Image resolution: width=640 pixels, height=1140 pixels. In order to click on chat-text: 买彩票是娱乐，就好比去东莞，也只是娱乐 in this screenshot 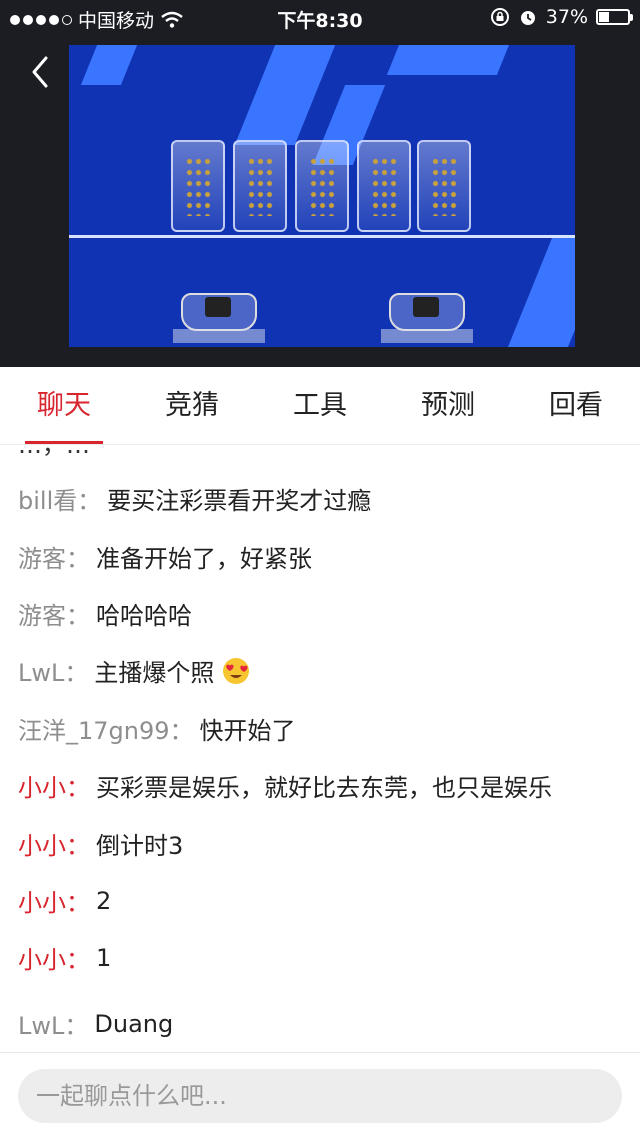, I will do `click(324, 788)`.